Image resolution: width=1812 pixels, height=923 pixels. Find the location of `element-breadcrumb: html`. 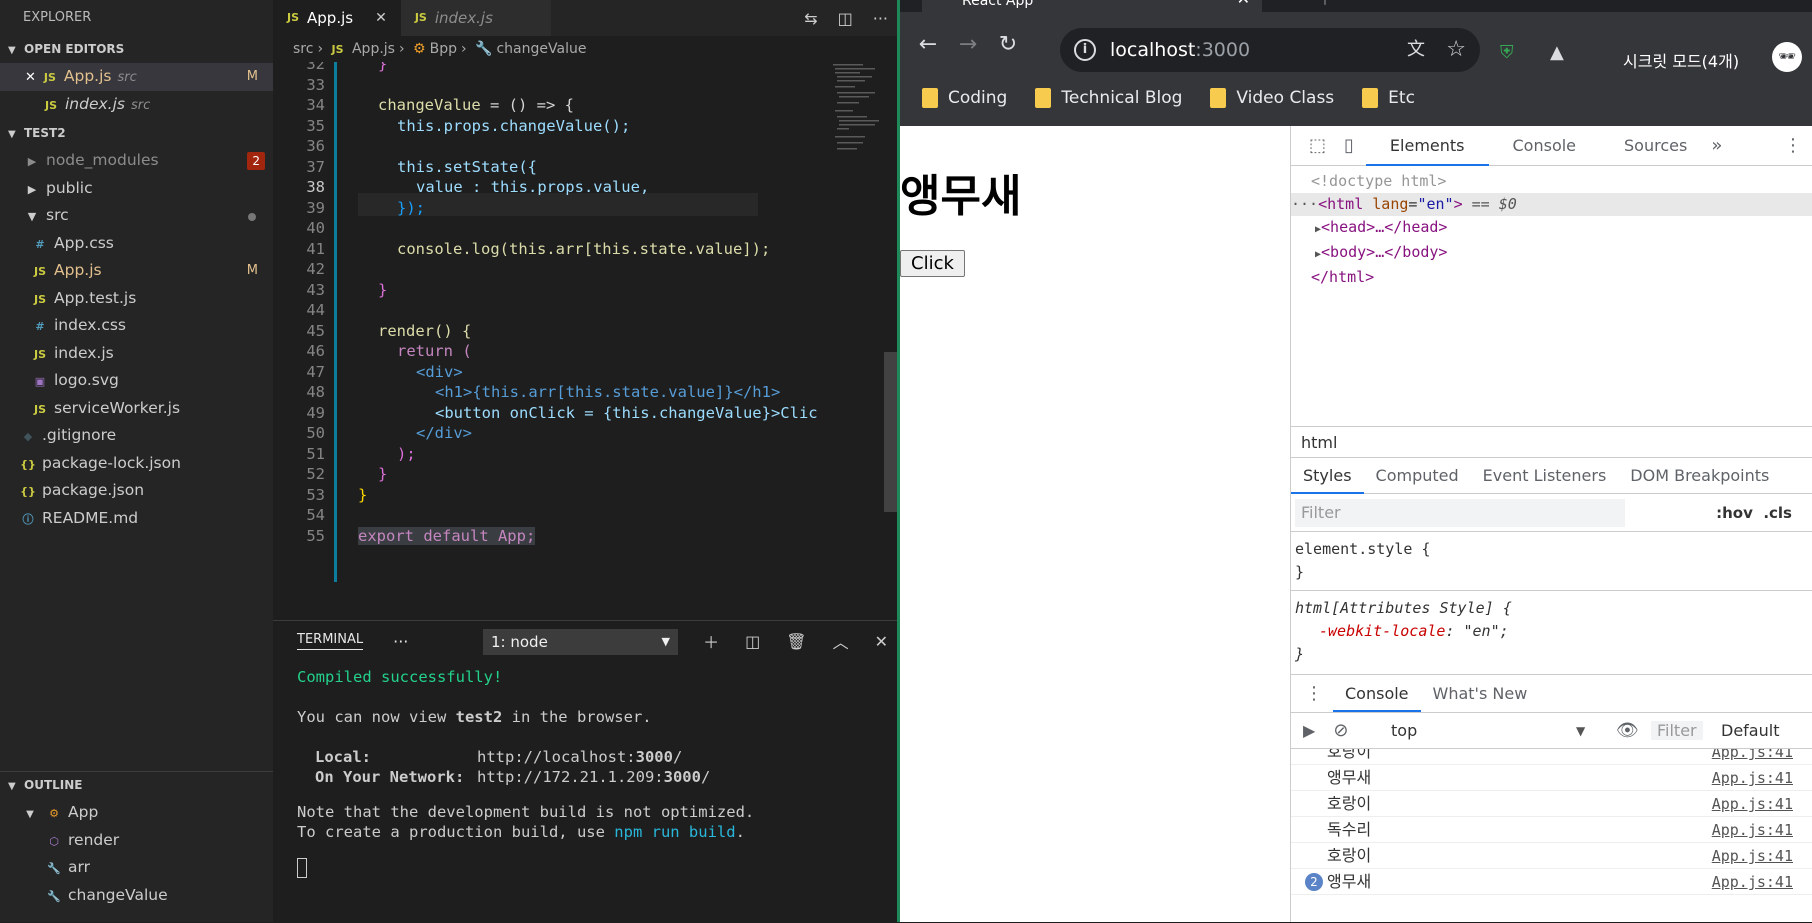

element-breadcrumb: html is located at coordinates (1551, 442).